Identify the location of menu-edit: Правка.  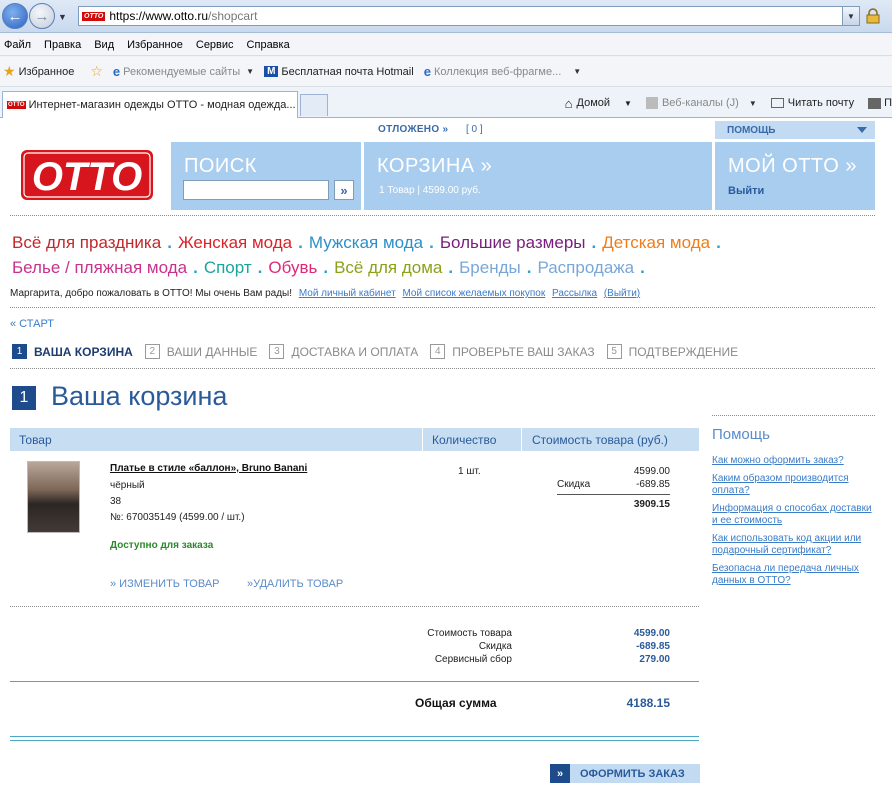
(62, 45).